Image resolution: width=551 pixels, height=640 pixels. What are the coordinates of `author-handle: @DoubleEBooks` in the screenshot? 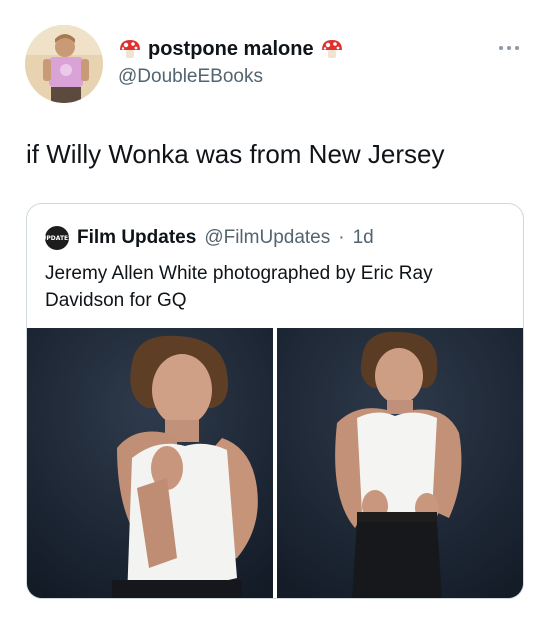 It's located at (190, 77).